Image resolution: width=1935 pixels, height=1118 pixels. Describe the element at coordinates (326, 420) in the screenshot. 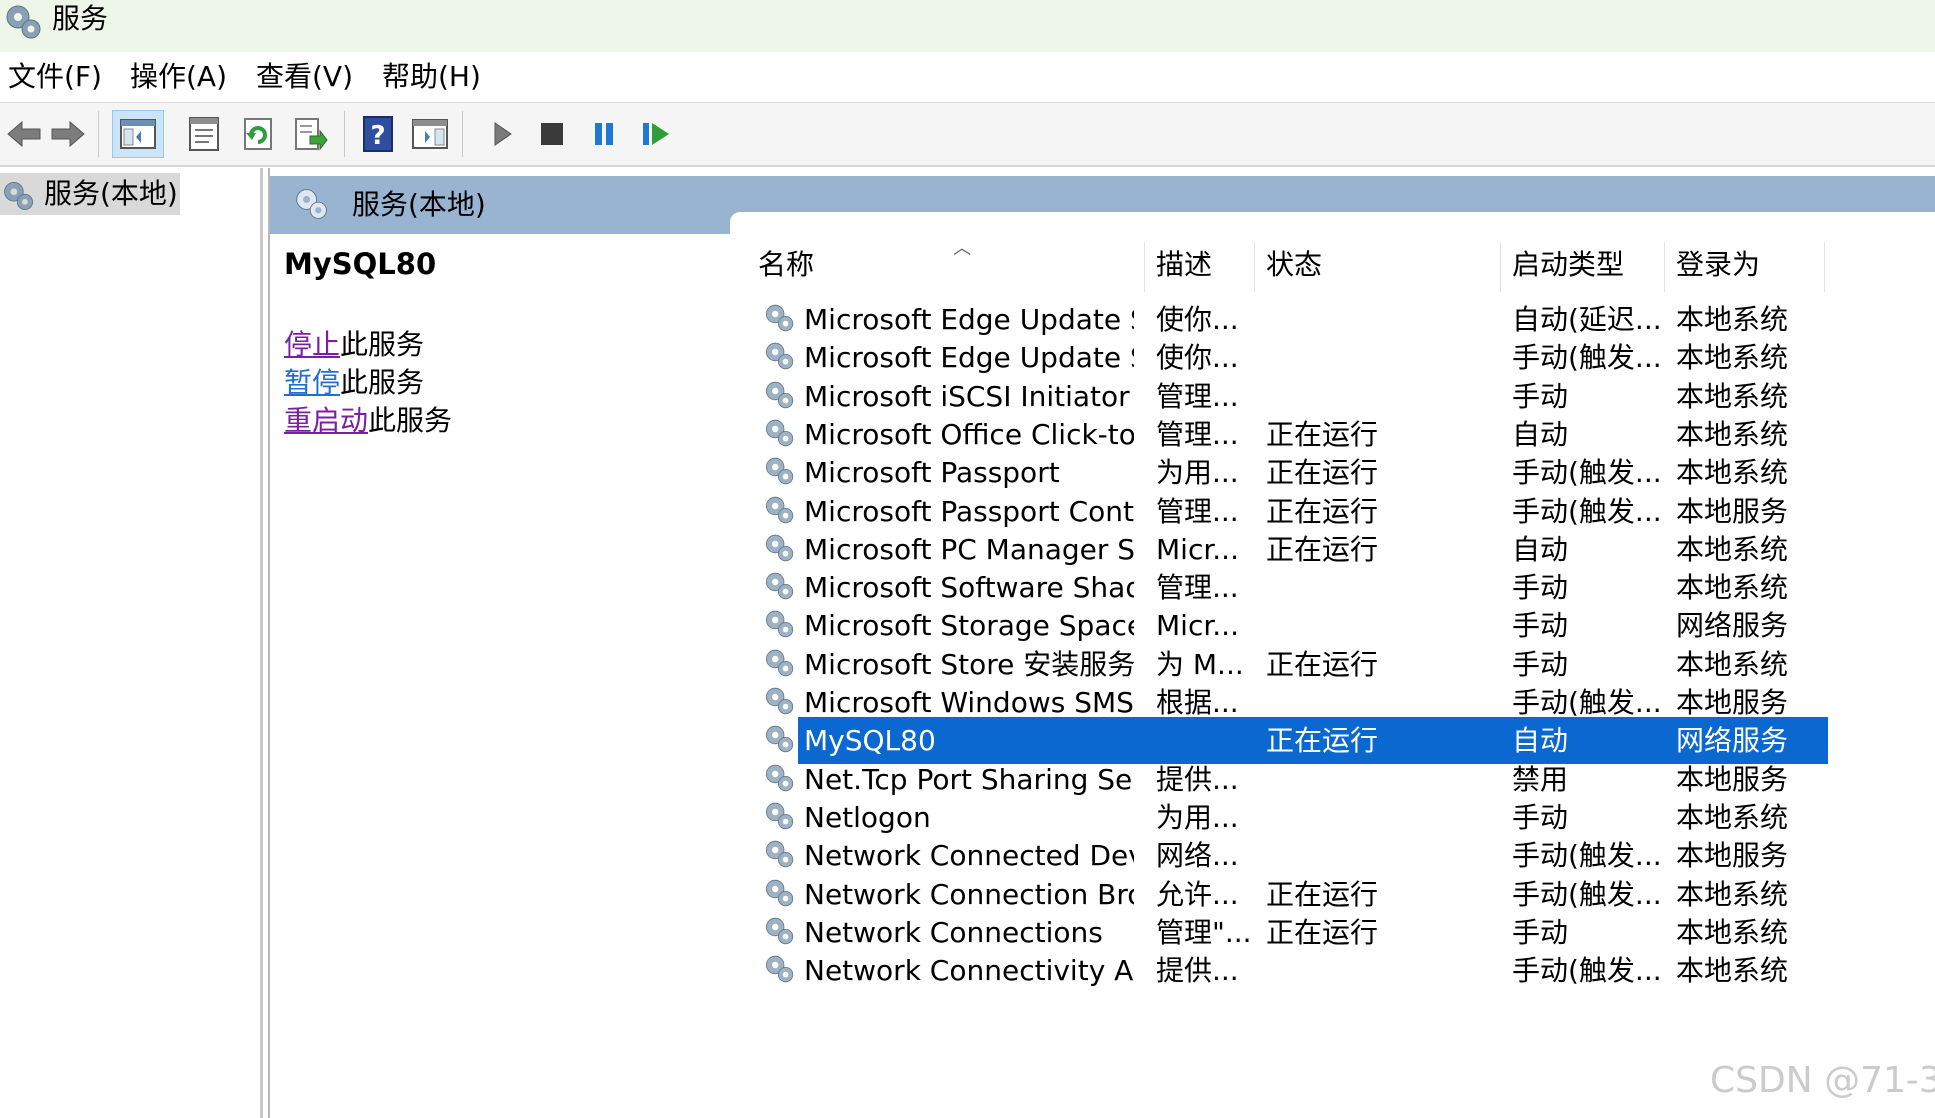

I see `restart-service-link: 重启动` at that location.